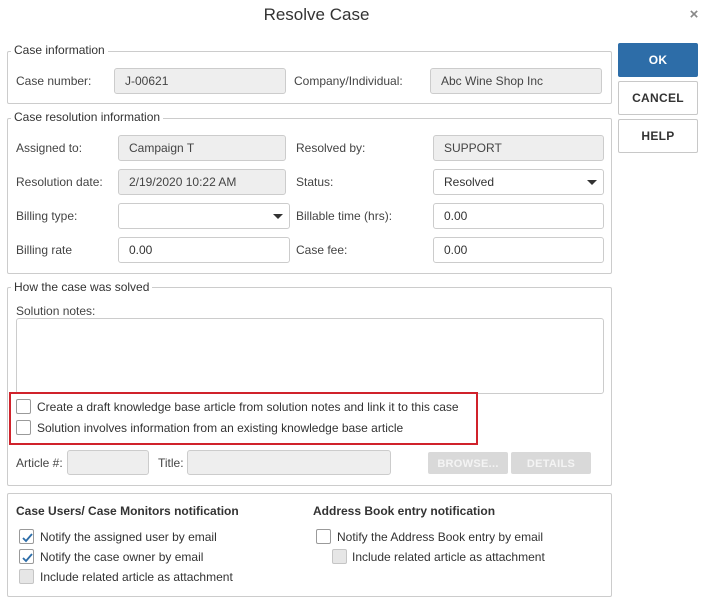 The width and height of the screenshot is (707, 604). What do you see at coordinates (440, 537) in the screenshot?
I see `notify-address-book-label: Notify the Address Book entry by email` at bounding box center [440, 537].